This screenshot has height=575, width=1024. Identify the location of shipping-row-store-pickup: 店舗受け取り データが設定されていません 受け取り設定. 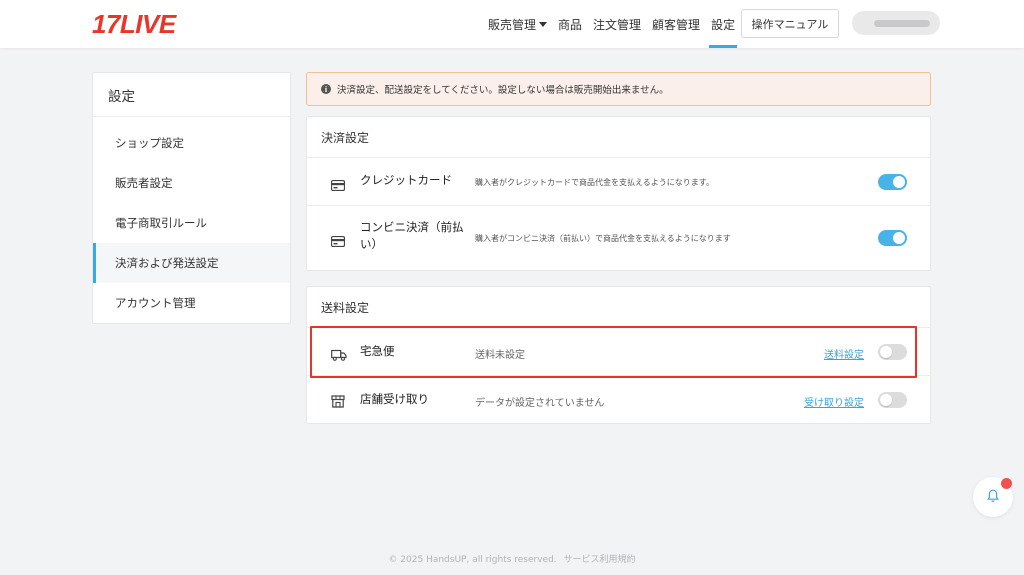
(618, 400).